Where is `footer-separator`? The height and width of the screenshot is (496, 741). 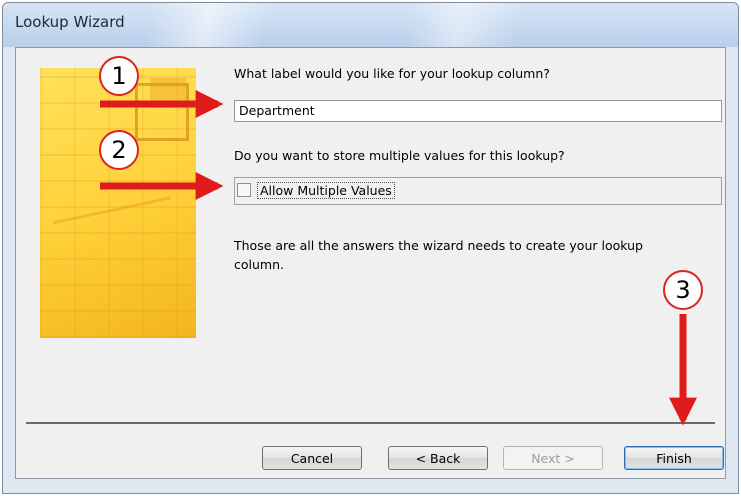 footer-separator is located at coordinates (370, 423).